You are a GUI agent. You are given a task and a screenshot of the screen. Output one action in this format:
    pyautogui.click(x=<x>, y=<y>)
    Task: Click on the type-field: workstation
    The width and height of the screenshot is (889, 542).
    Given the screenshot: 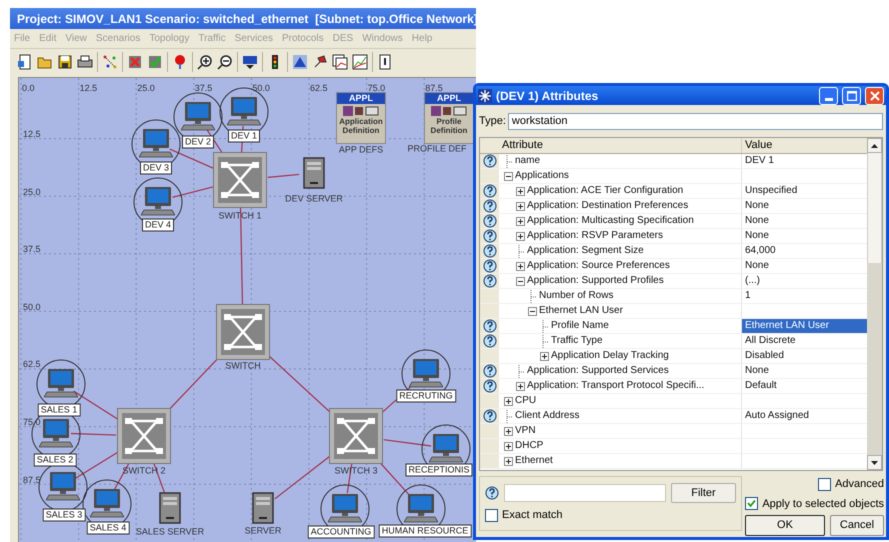 What is the action you would take?
    pyautogui.click(x=695, y=121)
    